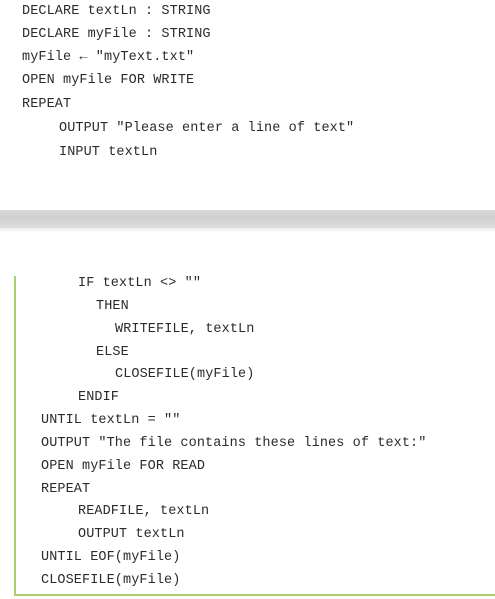 The width and height of the screenshot is (495, 599). I want to click on code-line: OPEN myFile FOR WRITE, so click(108, 80).